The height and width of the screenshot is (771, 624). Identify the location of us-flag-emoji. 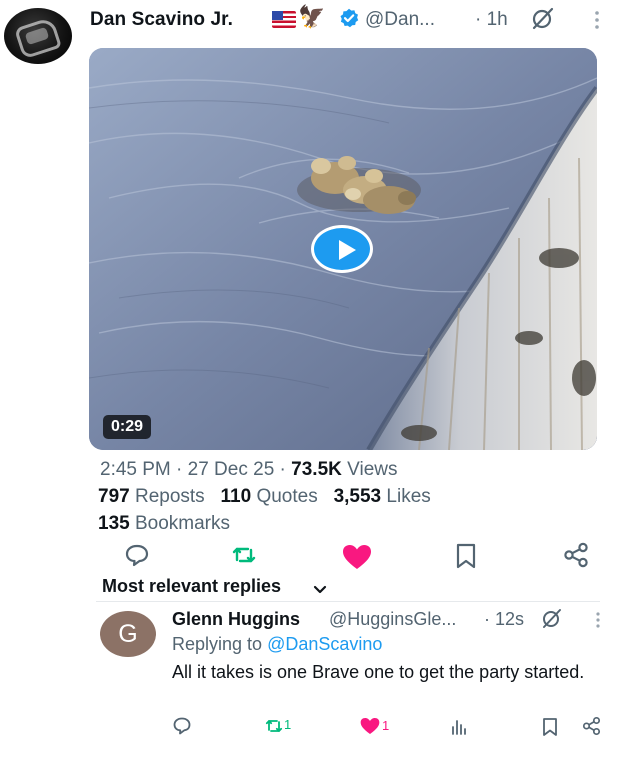
(284, 19).